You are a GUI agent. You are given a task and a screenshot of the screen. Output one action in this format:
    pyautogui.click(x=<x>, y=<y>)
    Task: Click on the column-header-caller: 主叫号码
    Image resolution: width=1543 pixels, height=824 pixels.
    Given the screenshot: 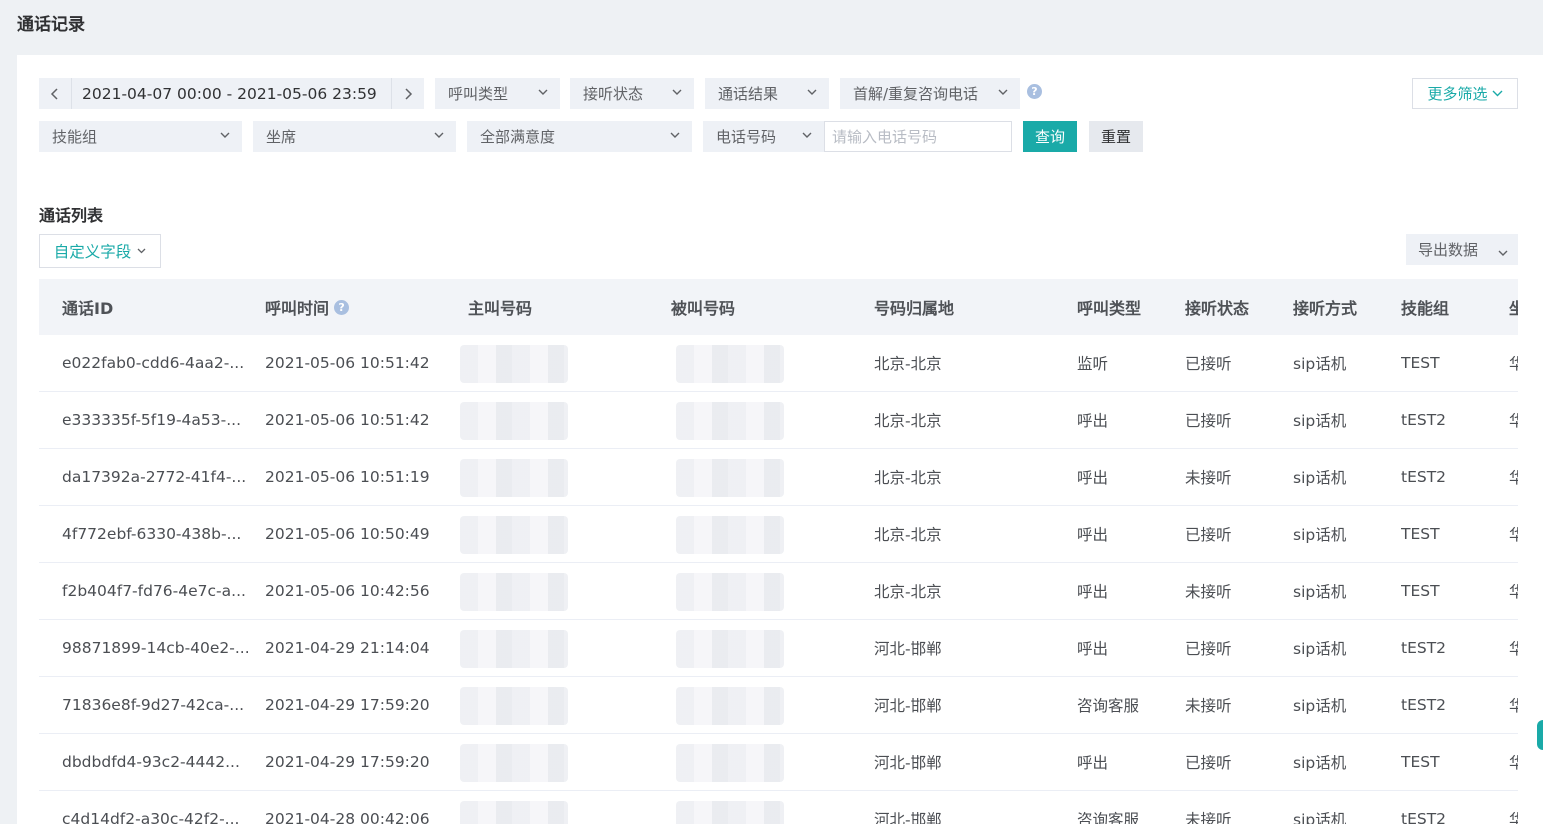 What is the action you would take?
    pyautogui.click(x=500, y=307)
    